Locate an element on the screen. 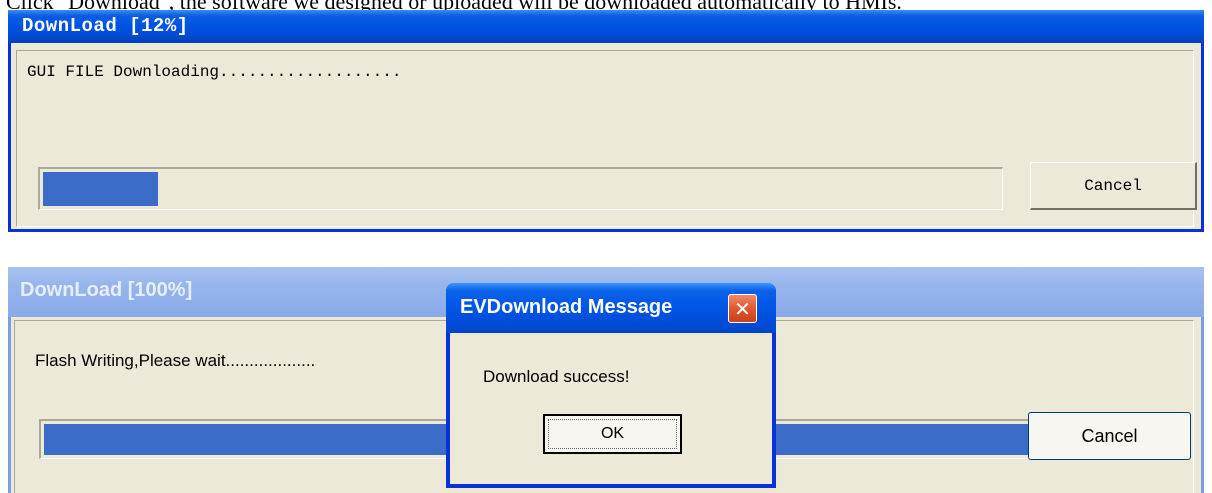 The height and width of the screenshot is (493, 1212). ok-button: OK is located at coordinates (612, 434).